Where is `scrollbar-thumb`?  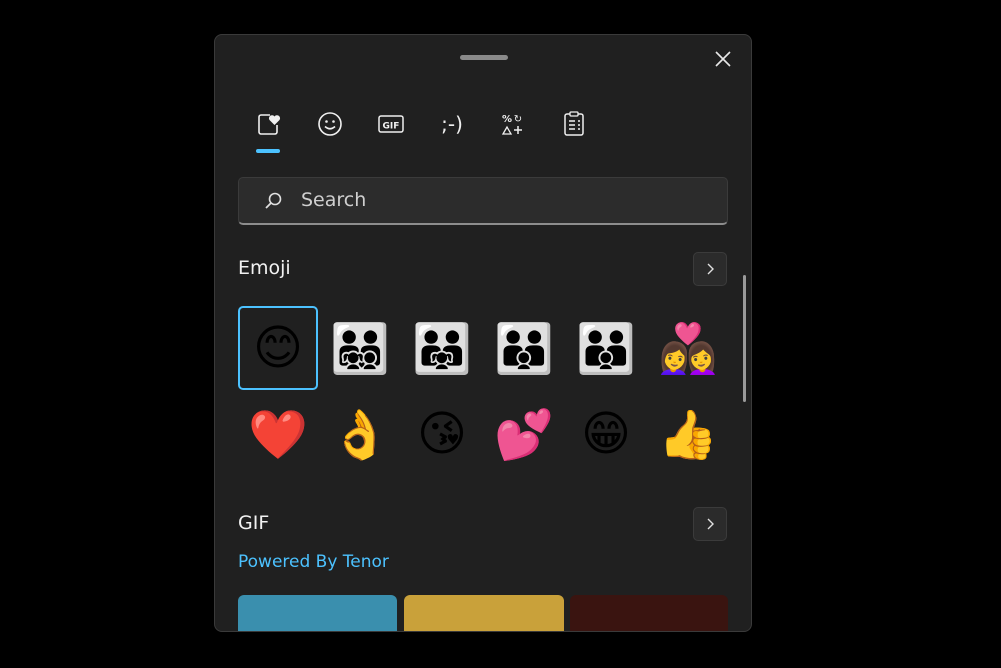 scrollbar-thumb is located at coordinates (744, 338).